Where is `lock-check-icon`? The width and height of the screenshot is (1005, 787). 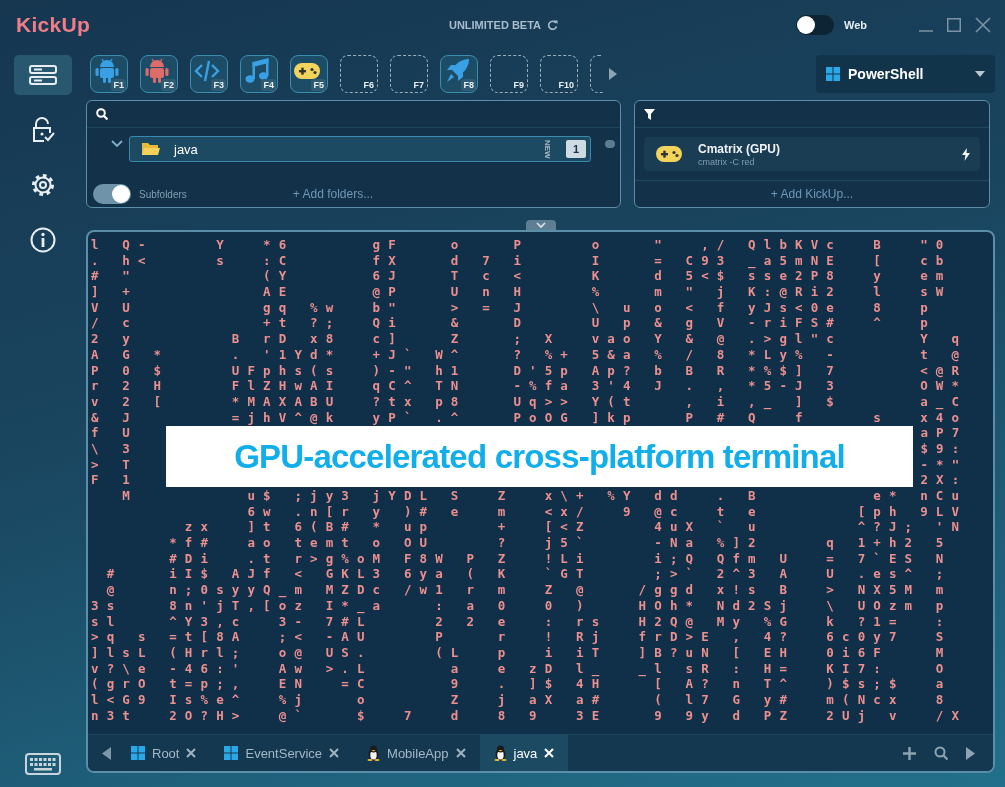
lock-check-icon is located at coordinates (43, 130).